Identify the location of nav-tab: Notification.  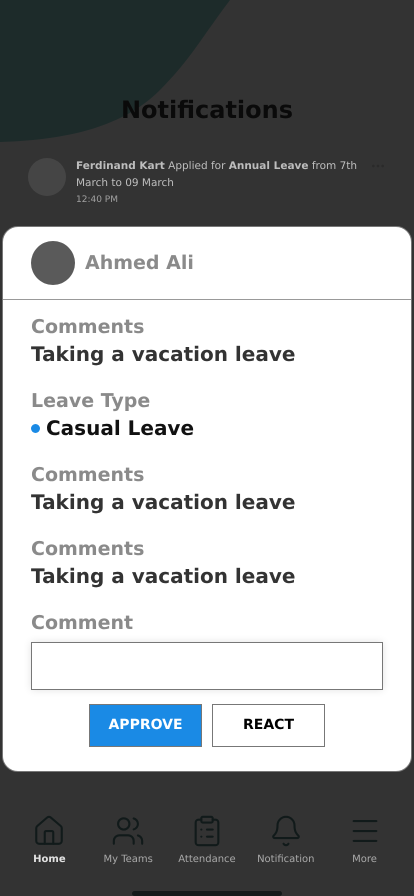
(286, 840).